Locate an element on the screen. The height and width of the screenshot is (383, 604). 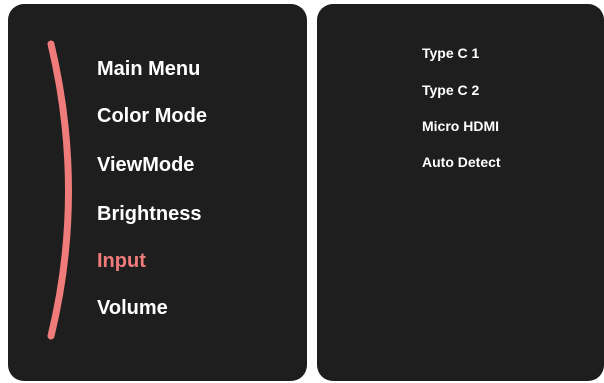
menu-item-volume: Volume is located at coordinates (132, 308).